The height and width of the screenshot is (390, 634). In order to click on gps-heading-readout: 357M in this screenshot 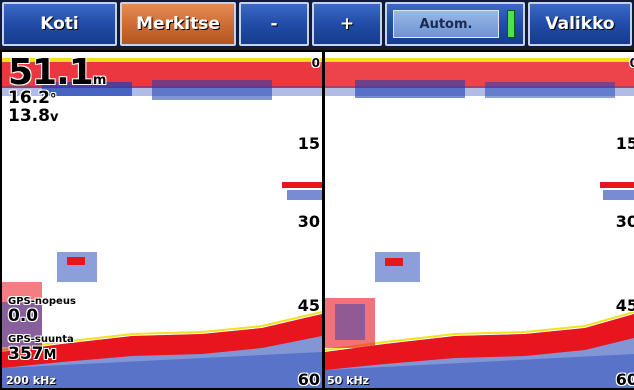, I will do `click(32, 355)`.